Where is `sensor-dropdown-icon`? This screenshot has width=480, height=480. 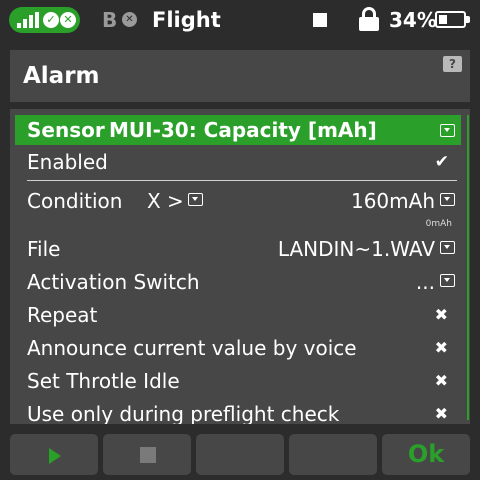 sensor-dropdown-icon is located at coordinates (447, 130).